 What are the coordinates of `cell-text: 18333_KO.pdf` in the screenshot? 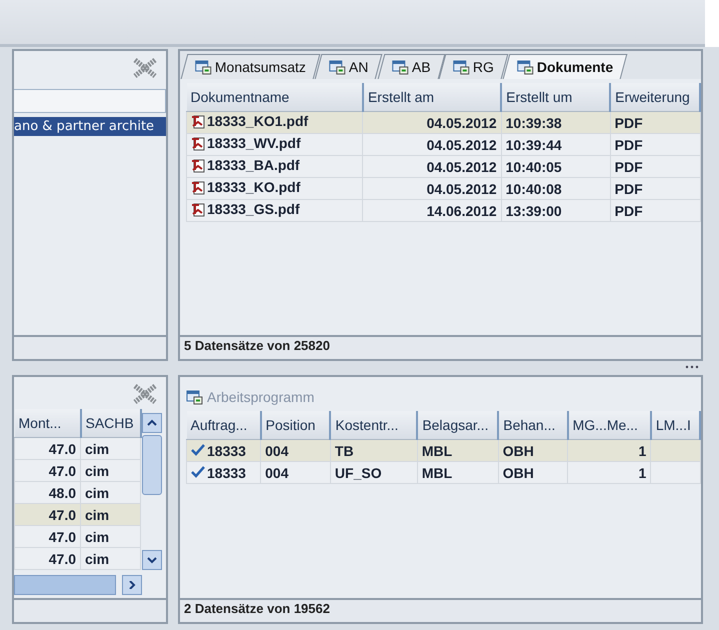 It's located at (253, 187).